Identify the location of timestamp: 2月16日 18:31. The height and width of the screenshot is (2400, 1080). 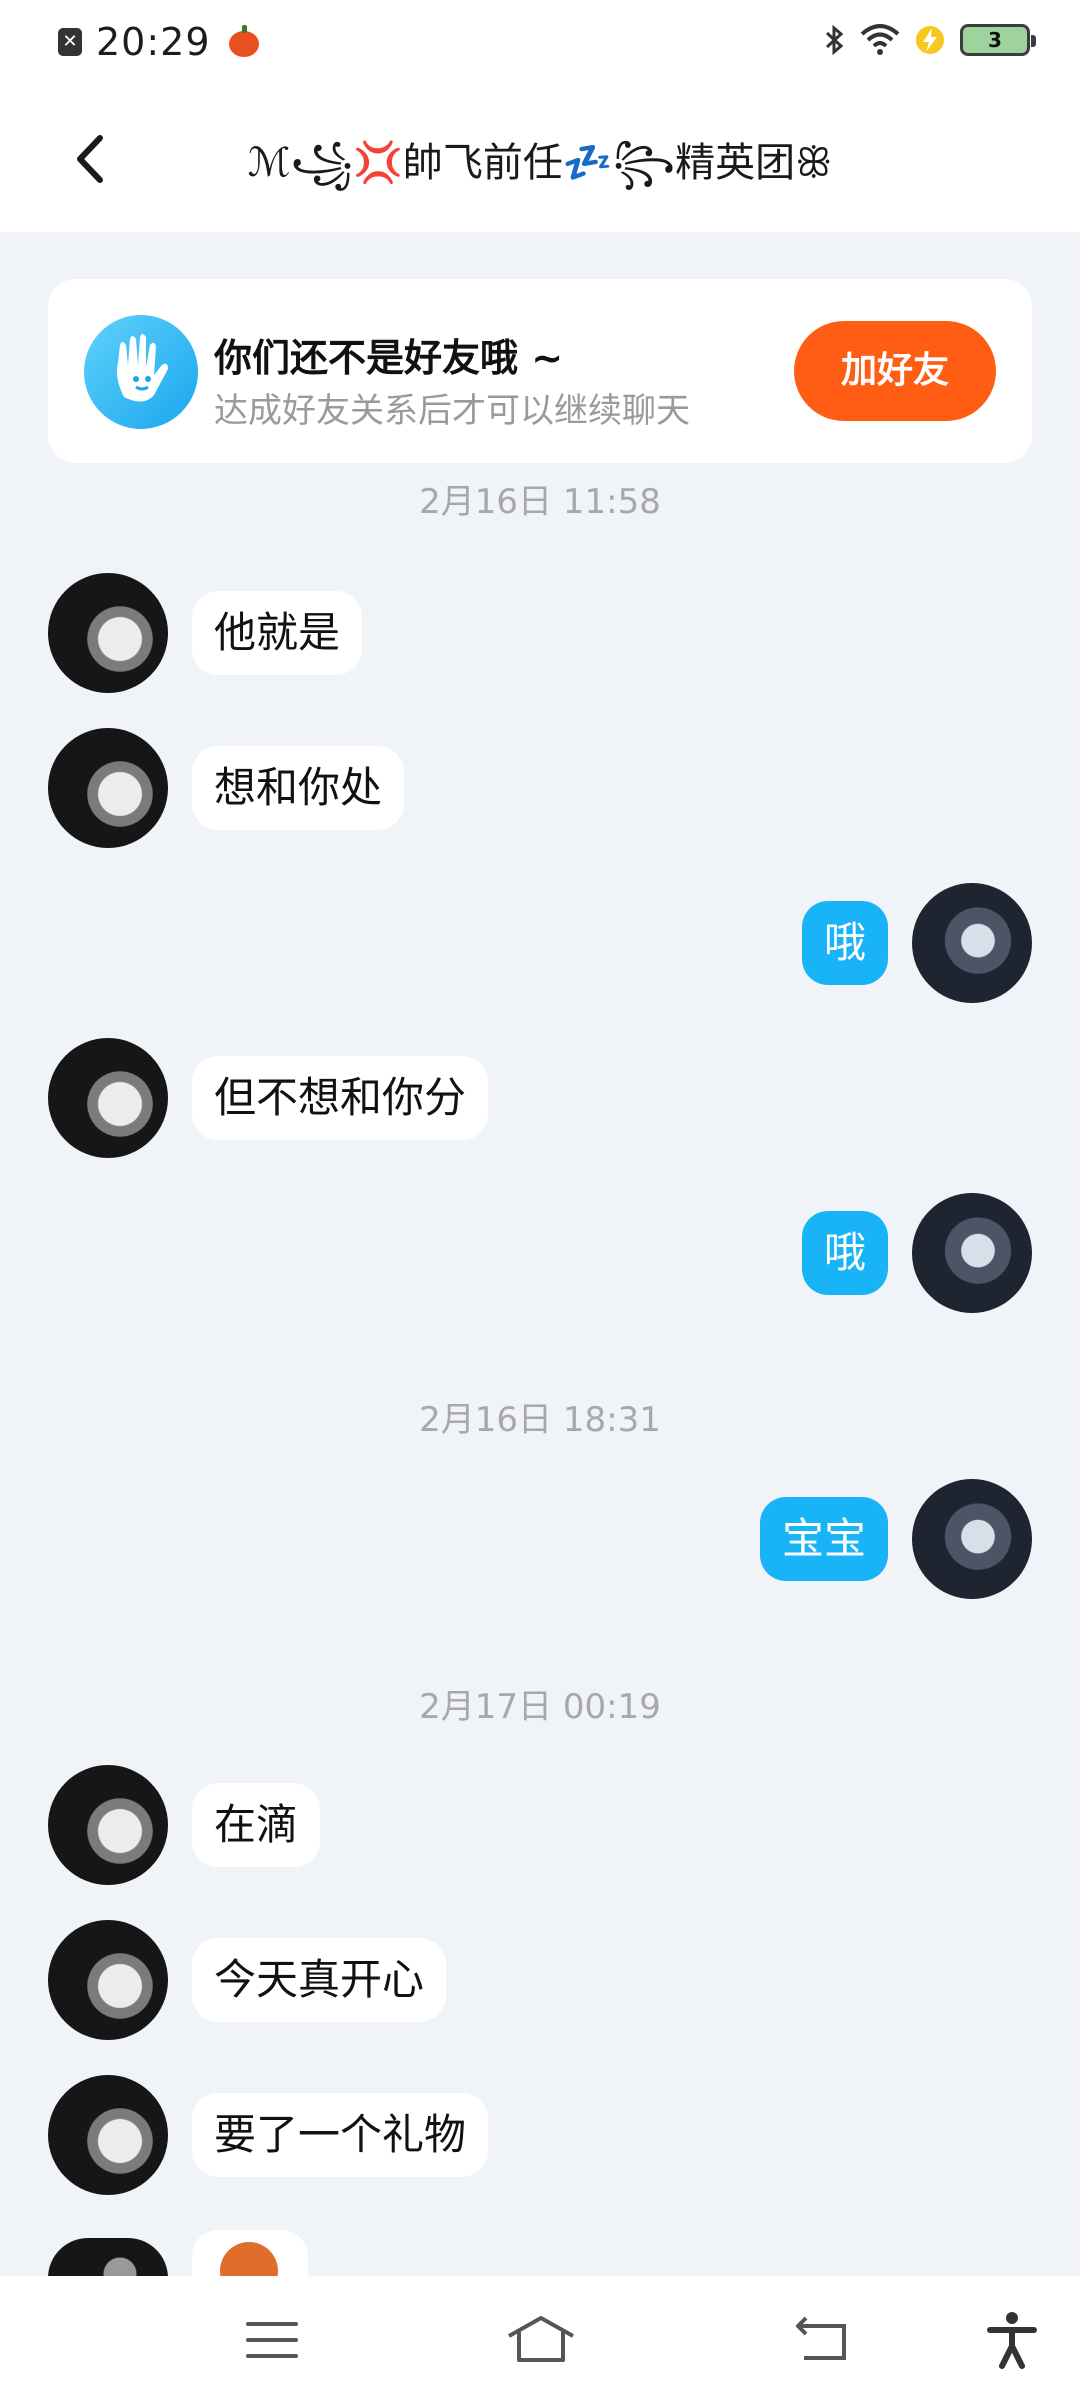
(540, 1420).